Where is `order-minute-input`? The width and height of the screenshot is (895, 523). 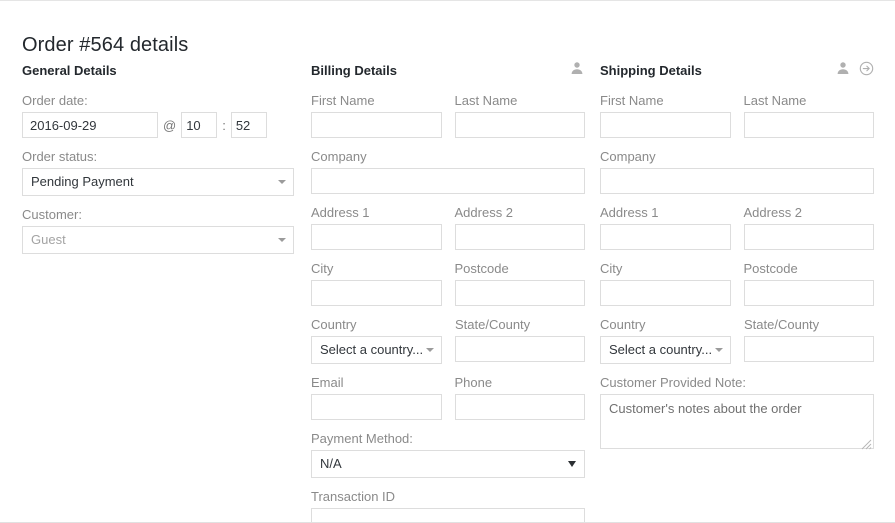 order-minute-input is located at coordinates (248, 125).